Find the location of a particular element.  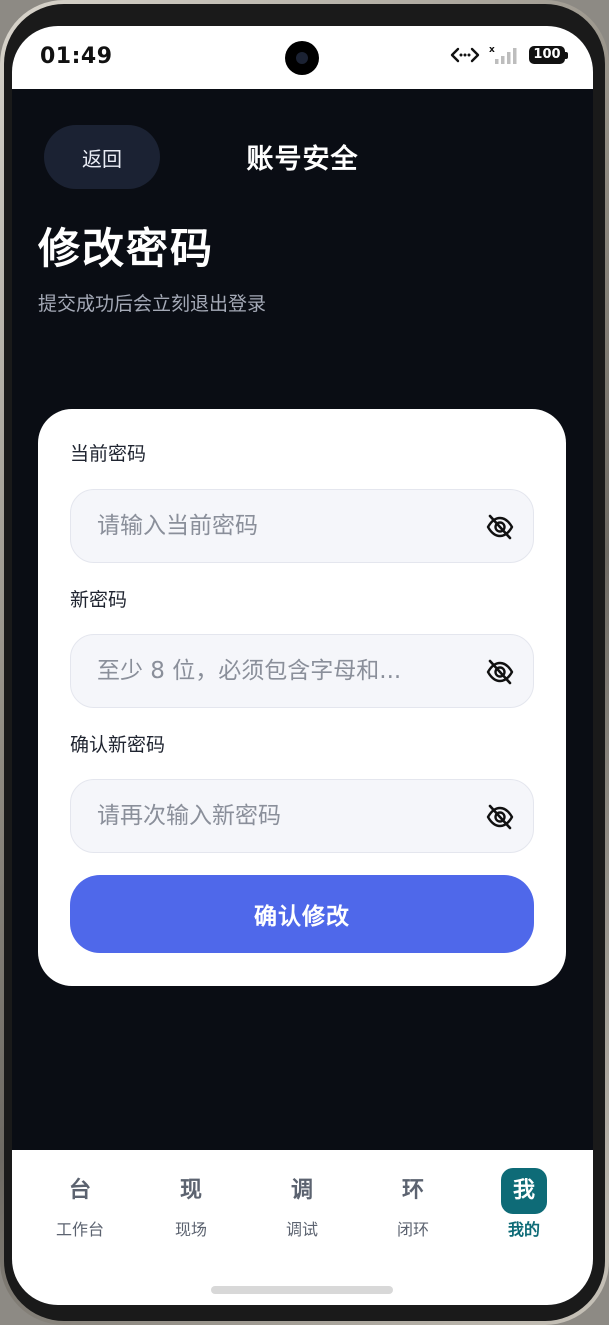

confirm-change-button: 确认修改 is located at coordinates (302, 914).